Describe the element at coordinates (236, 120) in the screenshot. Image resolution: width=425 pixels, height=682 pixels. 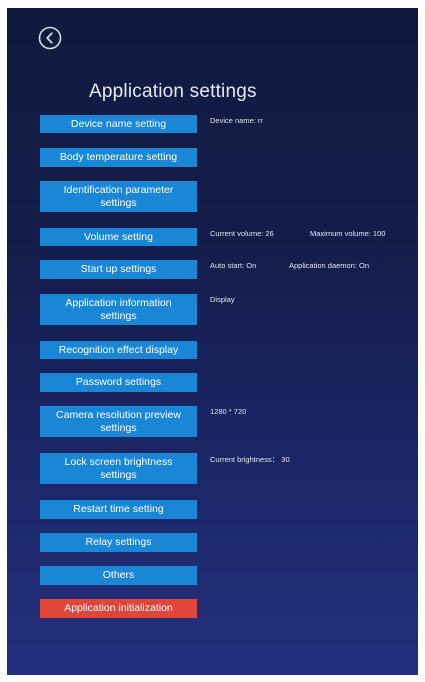
I see `device-name-value: Device name: rr` at that location.